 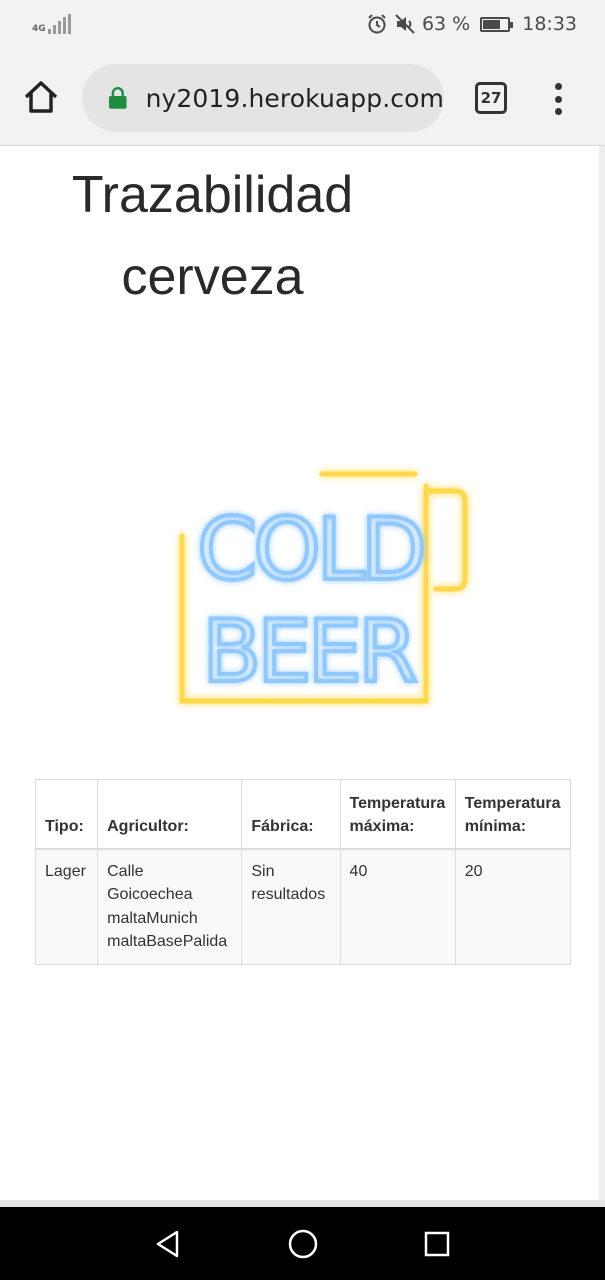 I want to click on agricultor-line: maltaMunich, so click(x=152, y=918).